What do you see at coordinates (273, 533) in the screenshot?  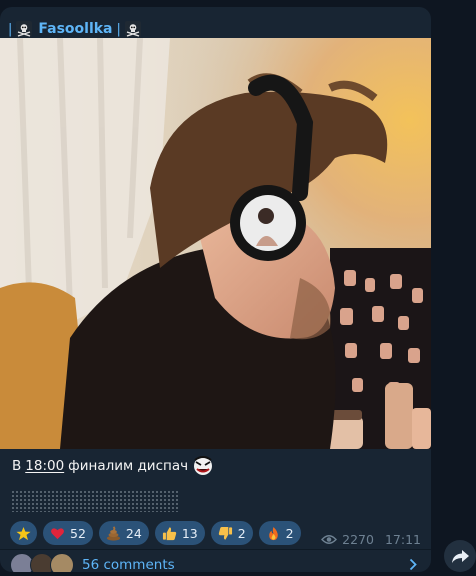 I see `fire-icon` at bounding box center [273, 533].